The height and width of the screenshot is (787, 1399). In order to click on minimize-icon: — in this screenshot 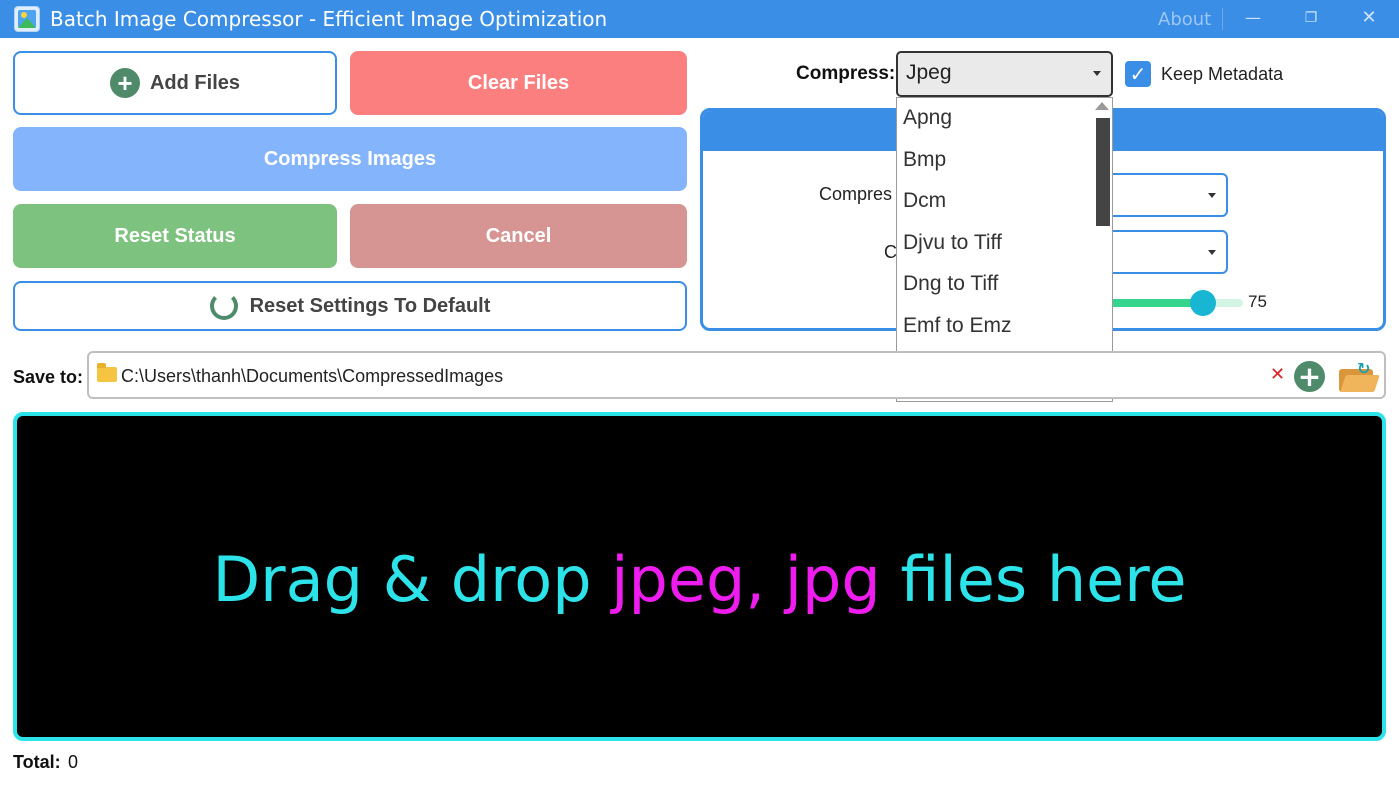, I will do `click(1253, 18)`.